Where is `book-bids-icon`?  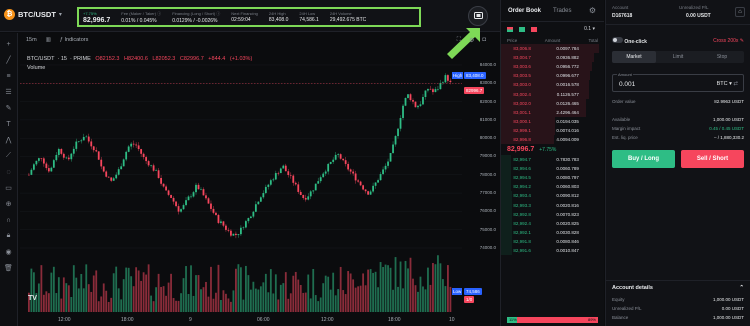
book-bids-icon is located at coordinates (522, 29).